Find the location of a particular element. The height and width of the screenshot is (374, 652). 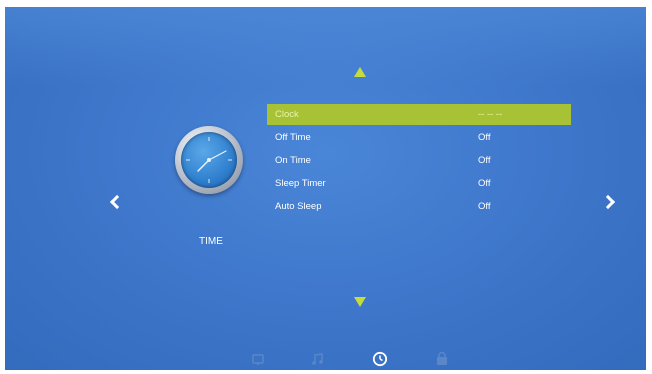

clock-face is located at coordinates (209, 160).